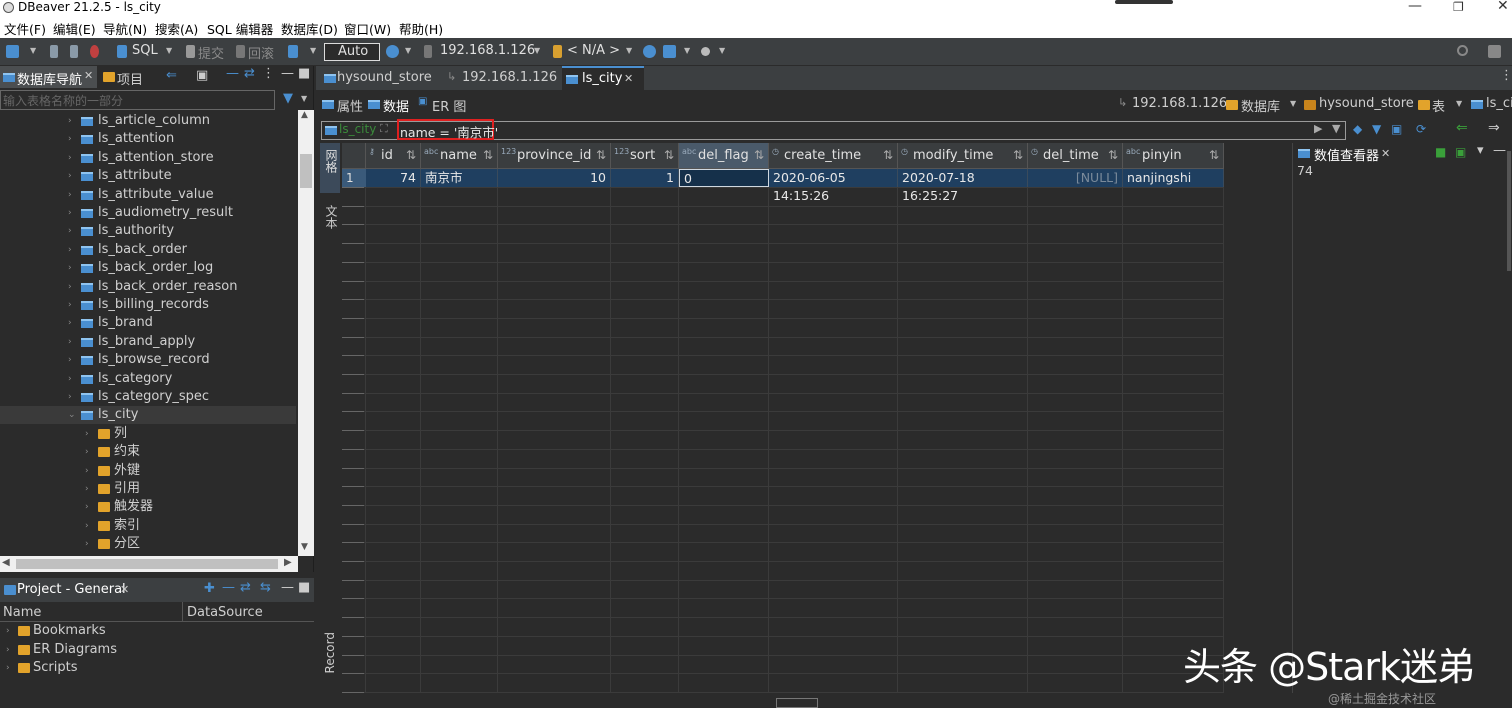 The height and width of the screenshot is (708, 1512). What do you see at coordinates (211, 52) in the screenshot?
I see `commit-button: 提交` at bounding box center [211, 52].